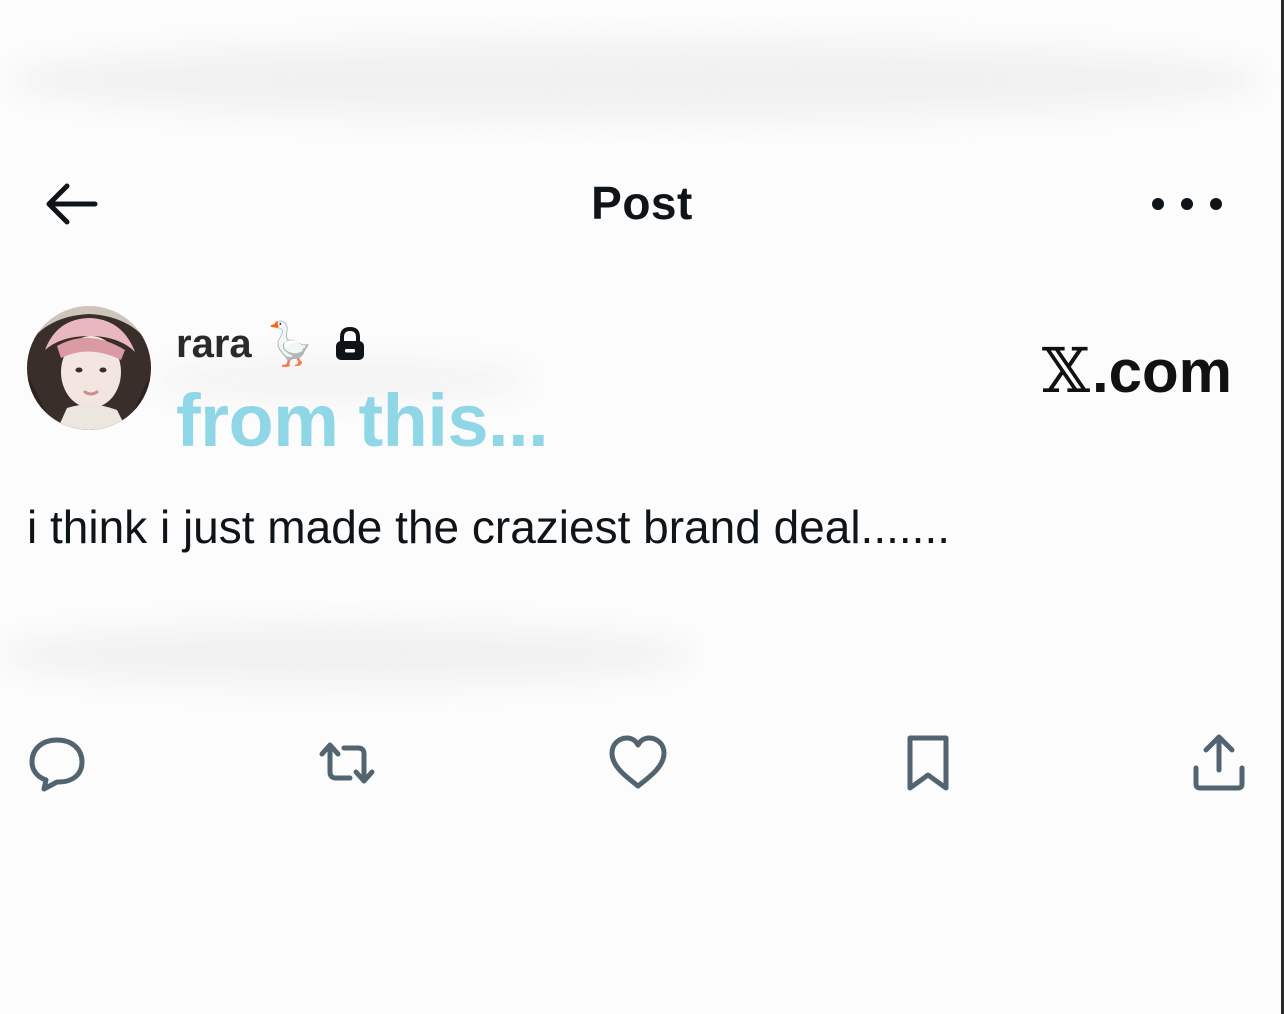  I want to click on reply-button, so click(57, 763).